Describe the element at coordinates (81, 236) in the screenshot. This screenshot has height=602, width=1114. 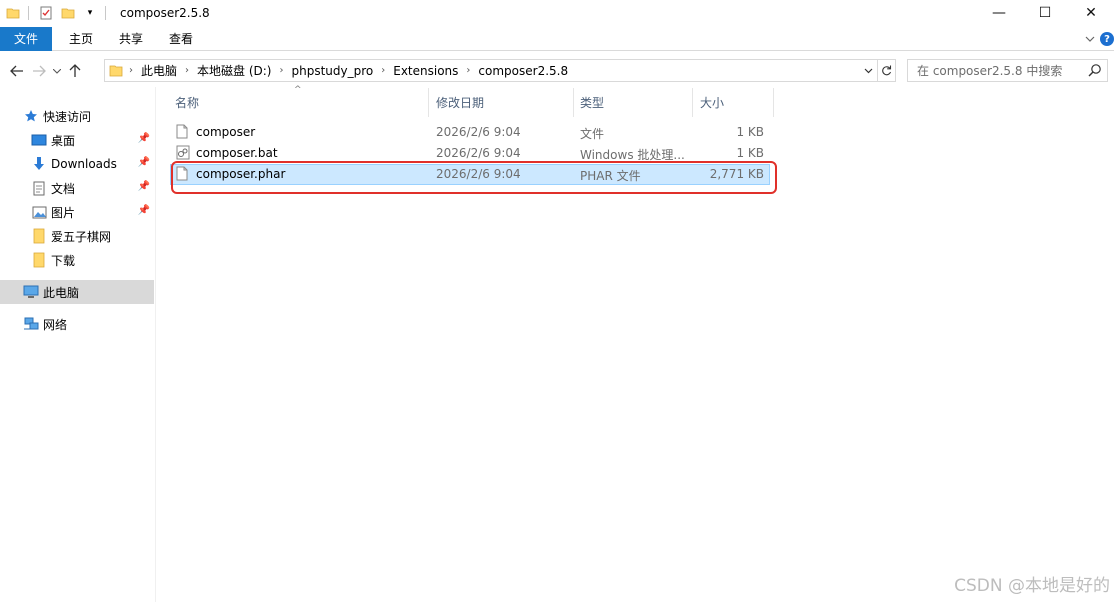
I see `sidebar-item-label: 爱五子棋网` at that location.